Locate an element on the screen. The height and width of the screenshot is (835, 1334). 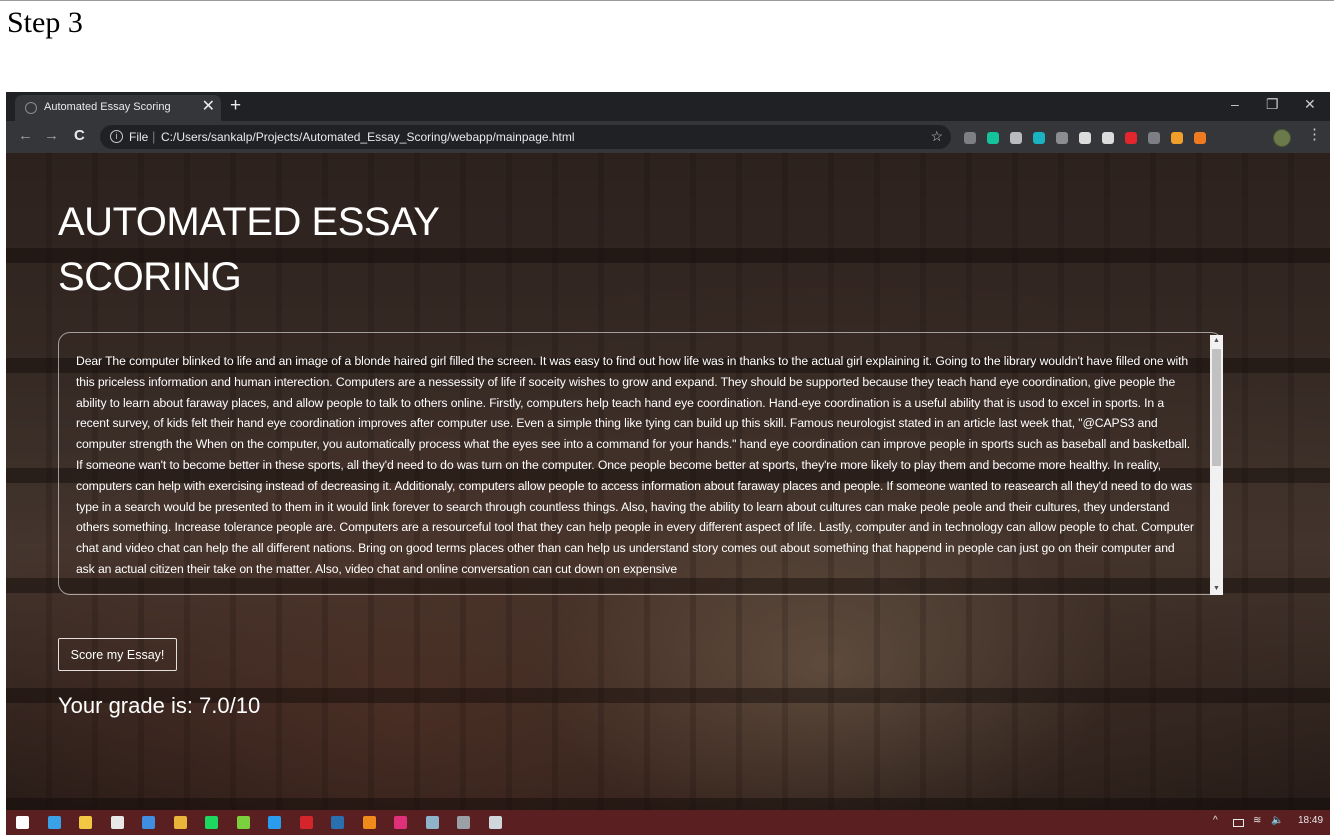
chrome-icon is located at coordinates (180, 822).